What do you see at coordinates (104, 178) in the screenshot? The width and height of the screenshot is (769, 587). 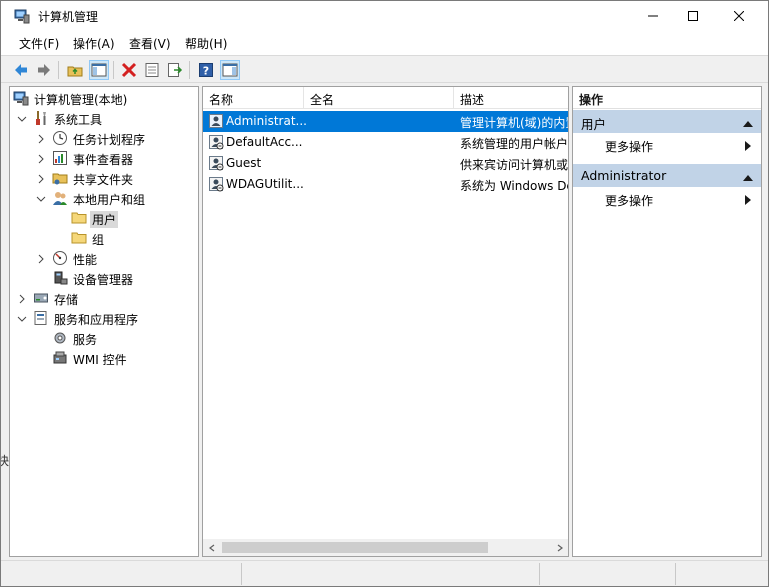 I see `tree-item-shared-folders: 共享文件夹` at bounding box center [104, 178].